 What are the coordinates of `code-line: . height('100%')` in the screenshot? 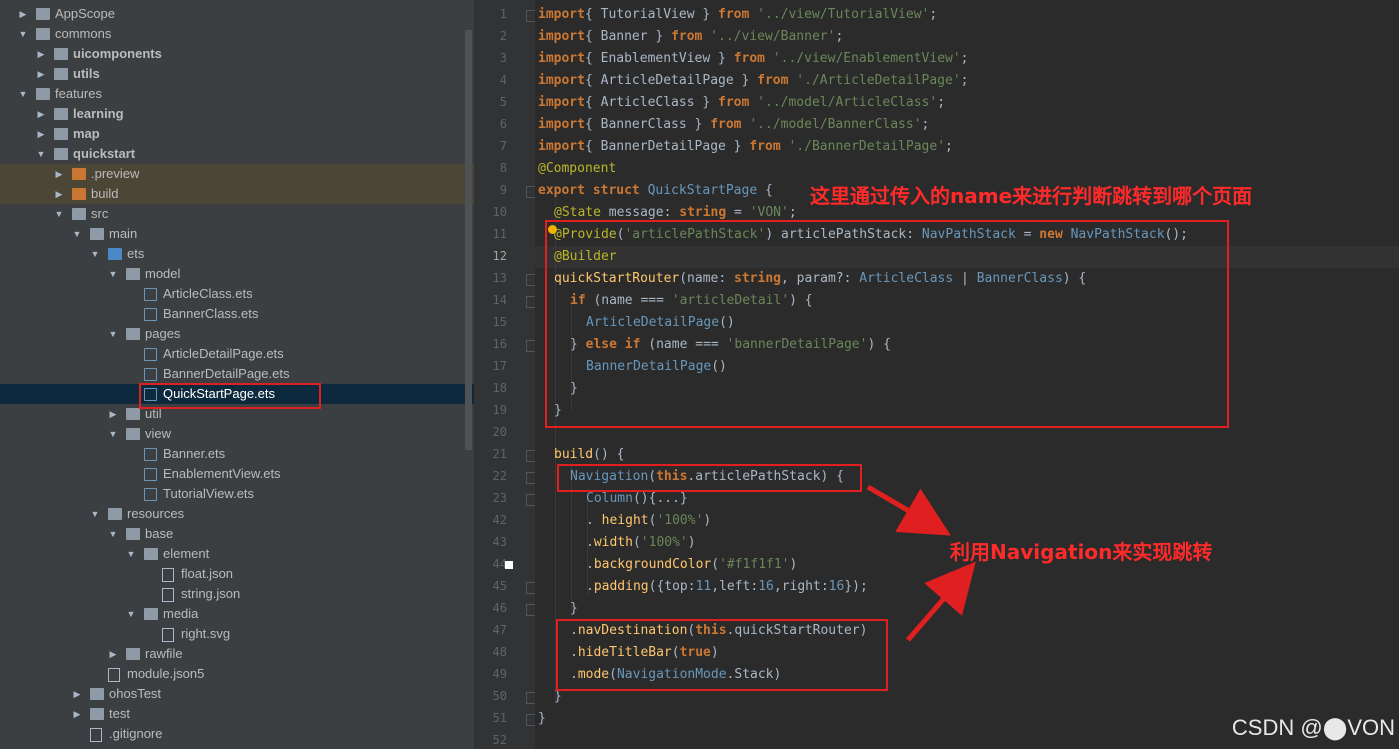 It's located at (648, 521).